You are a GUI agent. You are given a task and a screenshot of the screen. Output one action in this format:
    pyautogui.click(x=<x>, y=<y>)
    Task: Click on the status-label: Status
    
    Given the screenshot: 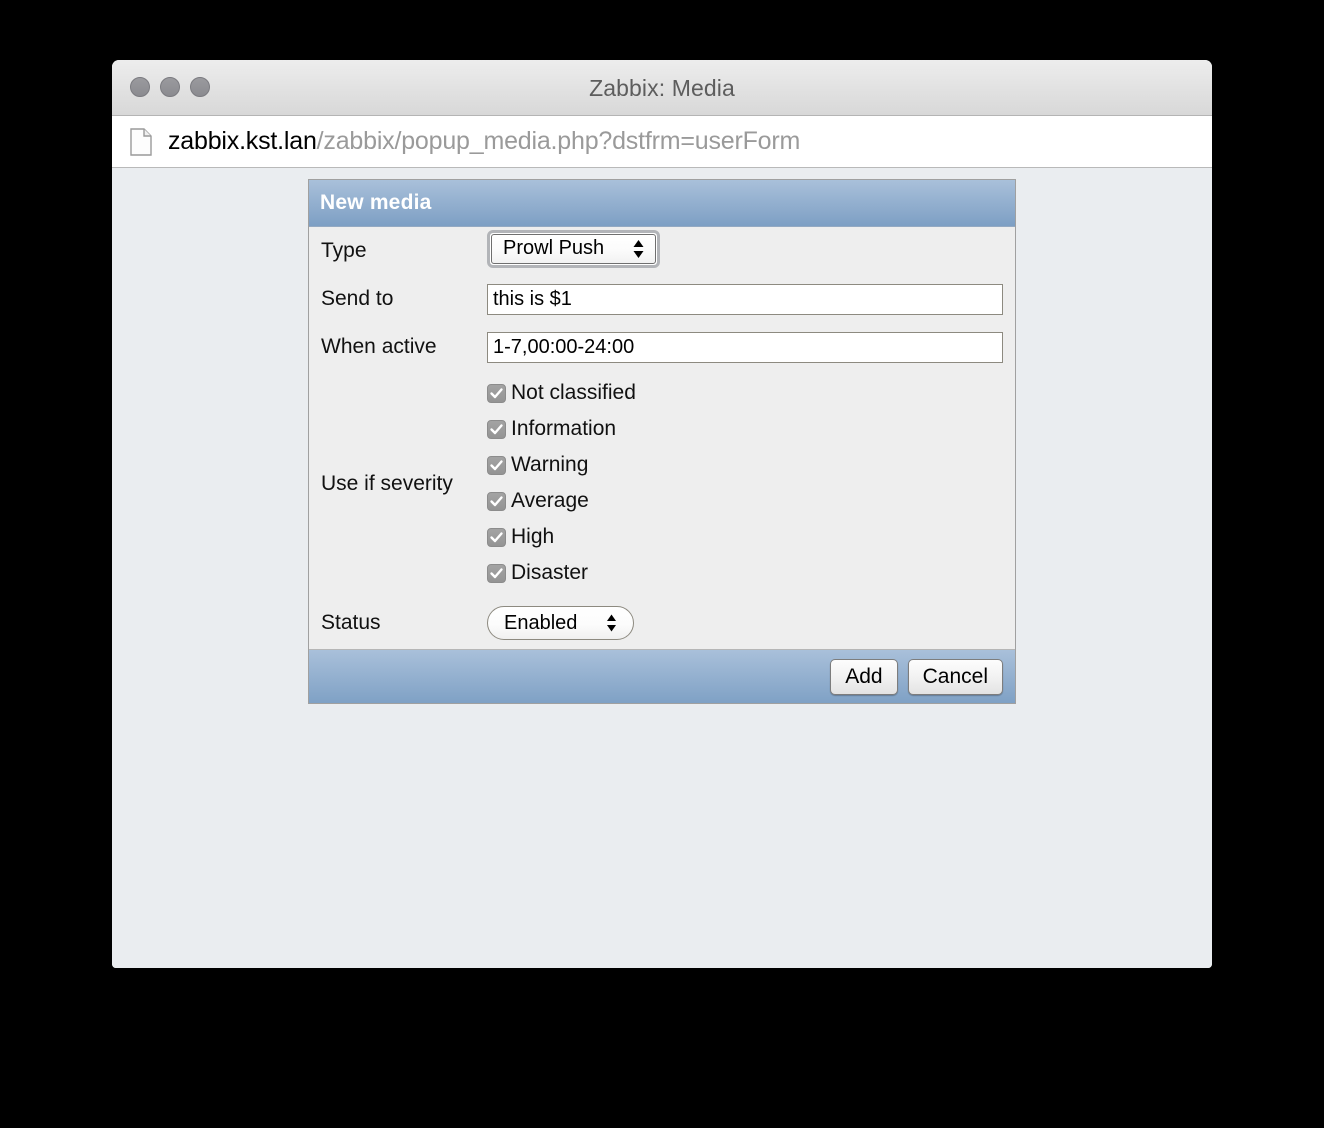 What is the action you would take?
    pyautogui.click(x=351, y=622)
    